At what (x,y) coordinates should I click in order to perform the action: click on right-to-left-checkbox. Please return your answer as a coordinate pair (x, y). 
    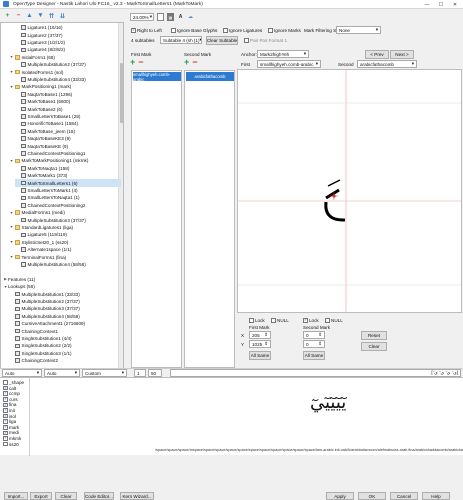
    Looking at the image, I should click on (133, 30).